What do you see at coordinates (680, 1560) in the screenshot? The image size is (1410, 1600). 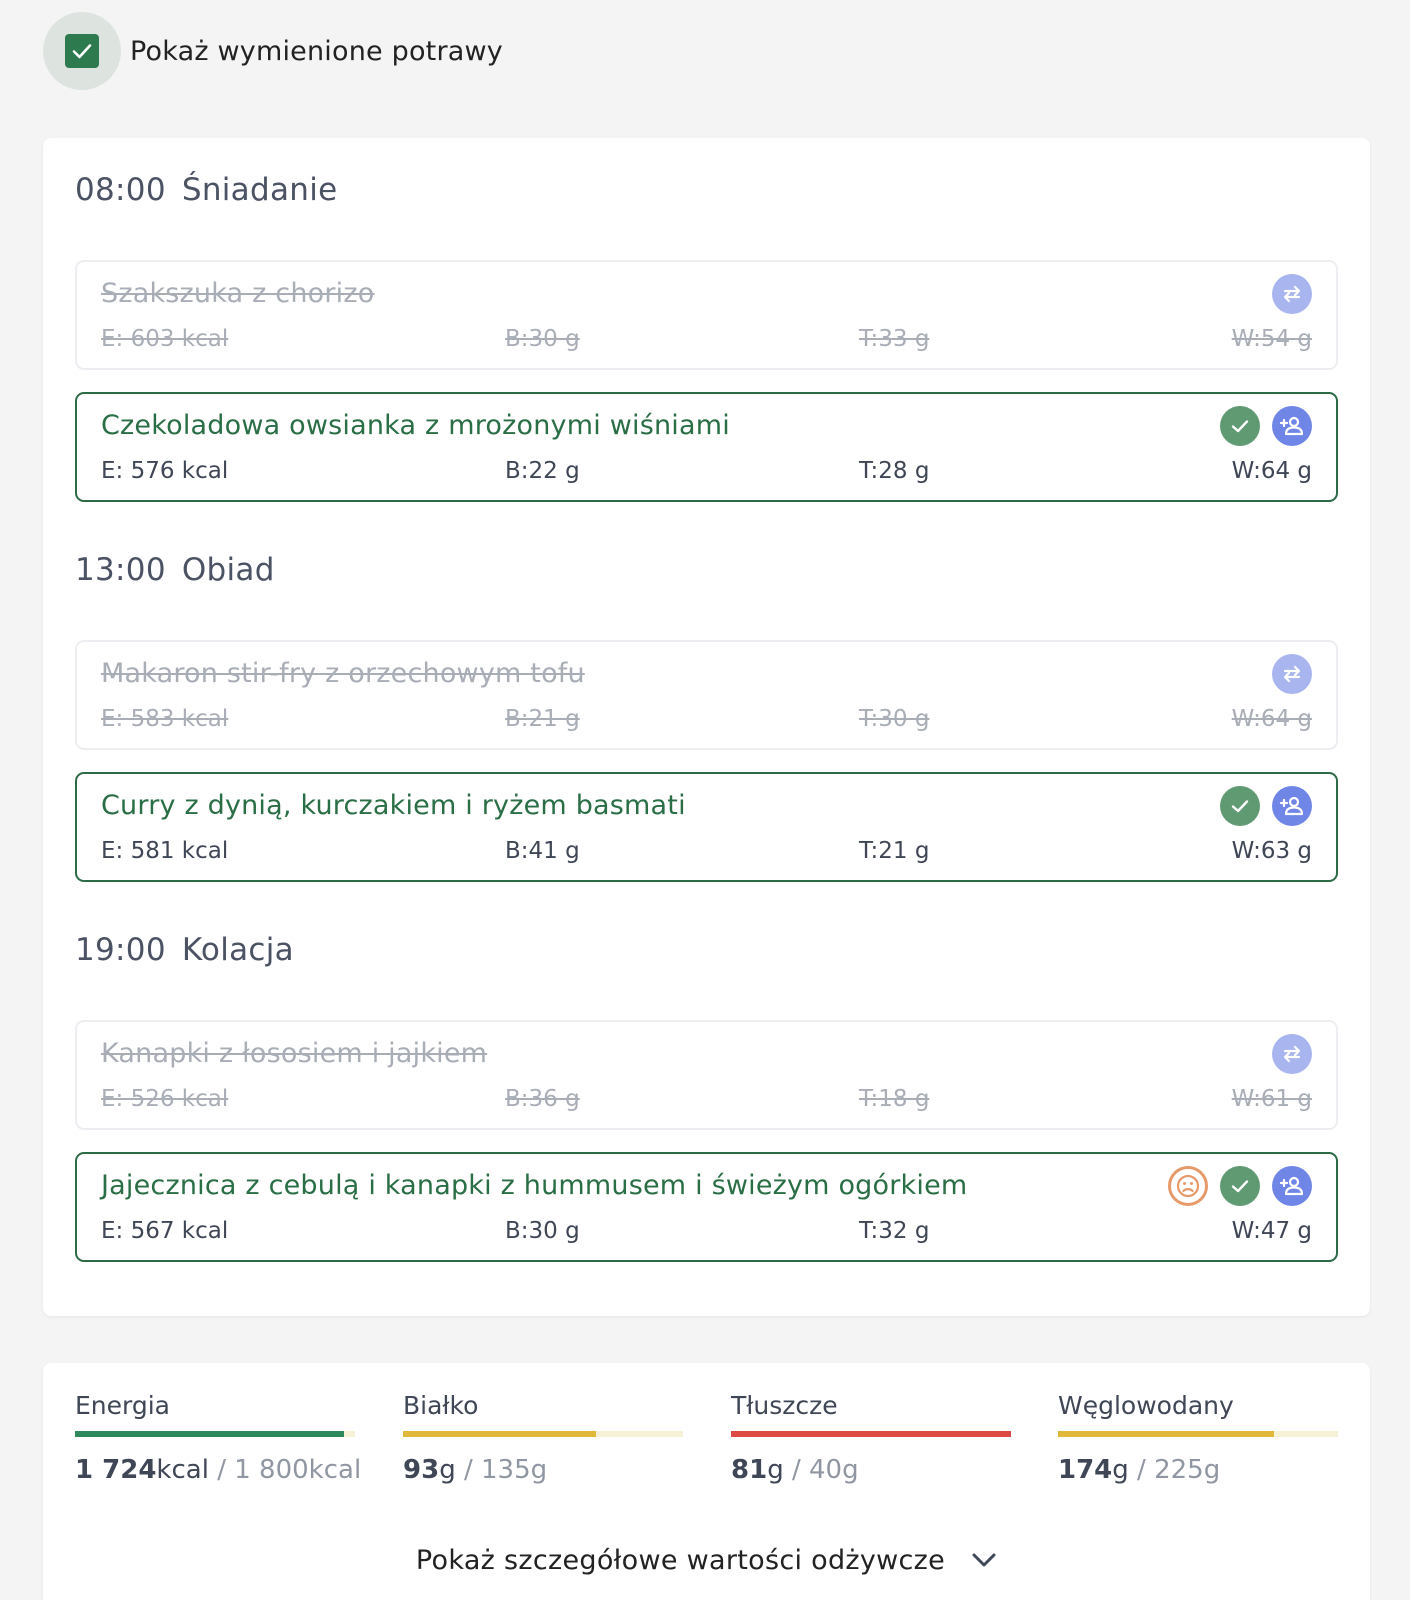 I see `show-details-label: Pokaż szczegółowe wartości odżywcze` at bounding box center [680, 1560].